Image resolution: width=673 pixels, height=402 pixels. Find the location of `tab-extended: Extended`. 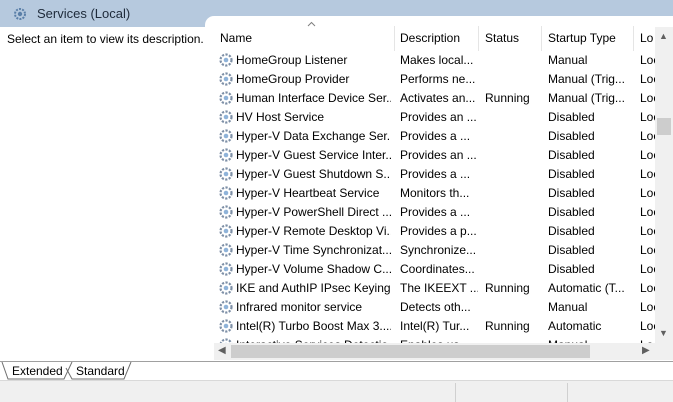

tab-extended: Extended is located at coordinates (35, 371).